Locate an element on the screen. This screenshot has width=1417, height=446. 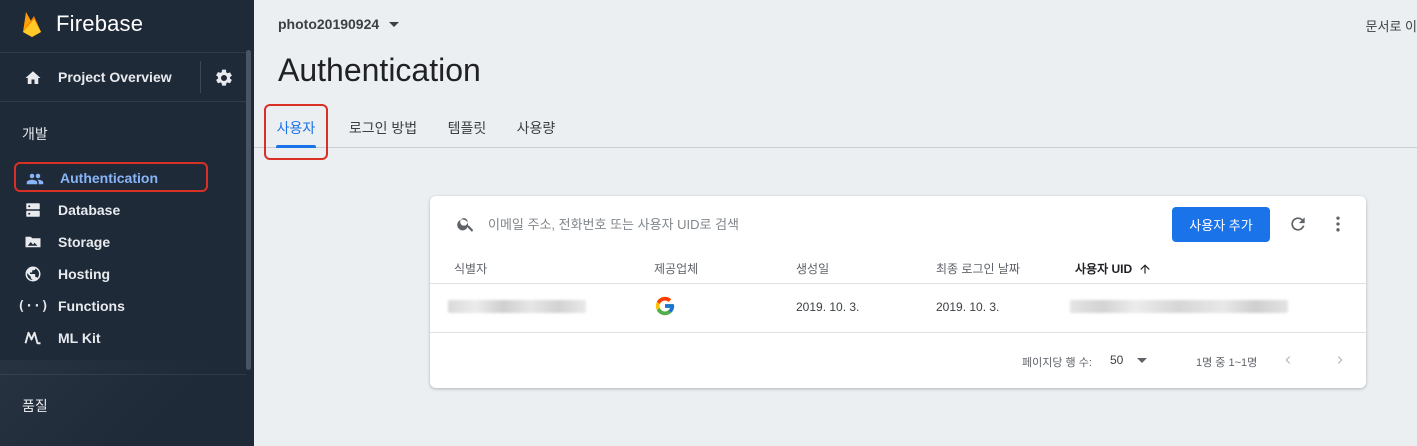
people-icon is located at coordinates (35, 179).